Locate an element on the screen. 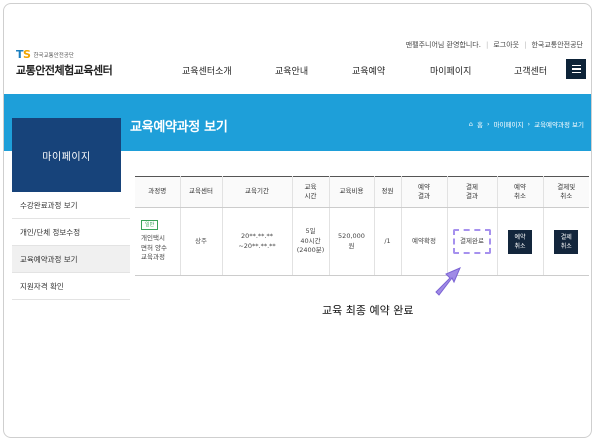 This screenshot has width=595, height=441. sidebar-item-eligibility: 지원자격 확인 is located at coordinates (71, 286).